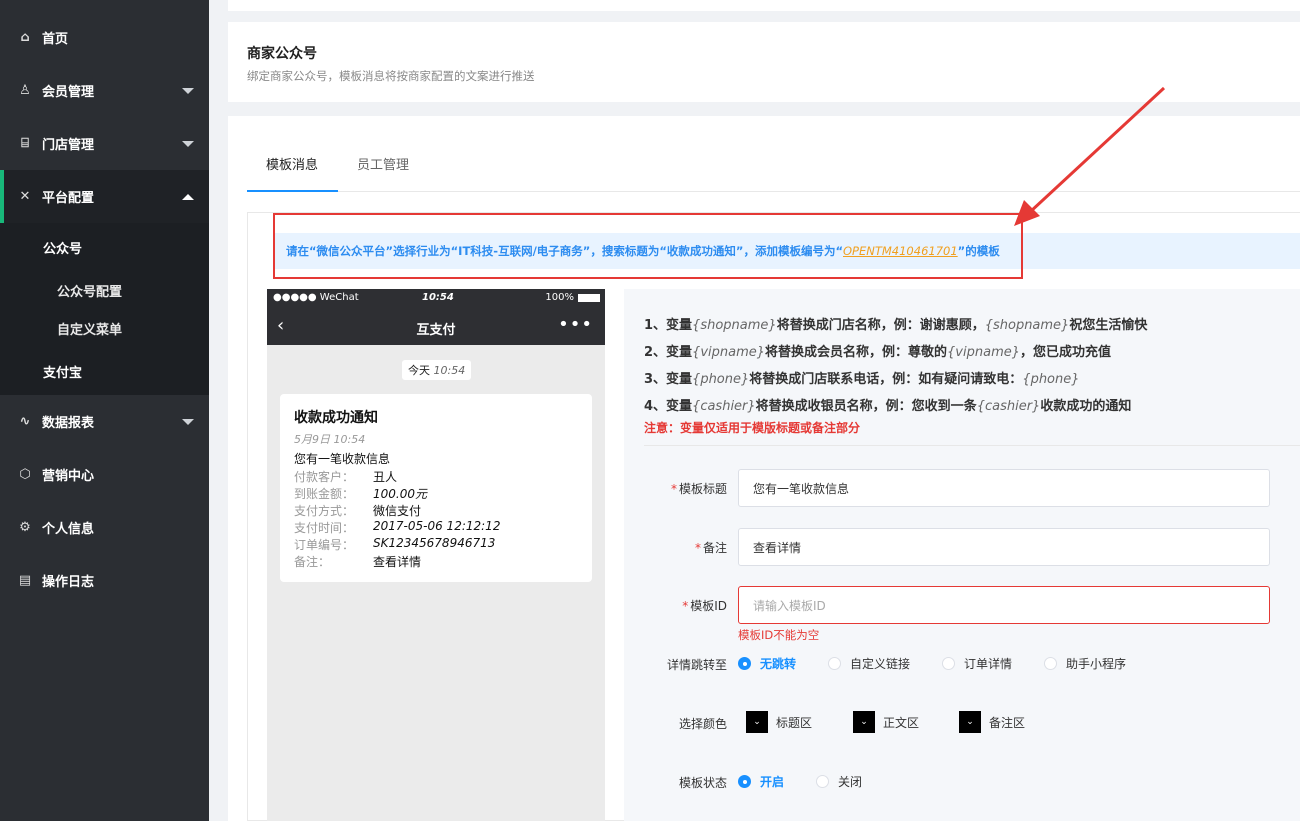 This screenshot has width=1300, height=821. Describe the element at coordinates (104, 474) in the screenshot. I see `sidebar-item-marketing: ⬡ 营销中心` at that location.